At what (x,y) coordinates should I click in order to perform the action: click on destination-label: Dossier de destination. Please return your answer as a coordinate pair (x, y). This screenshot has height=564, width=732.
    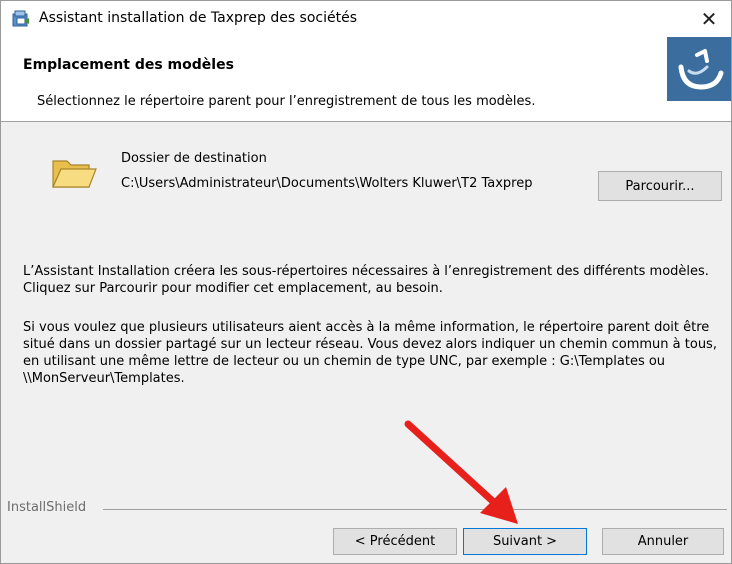
    Looking at the image, I should click on (194, 158).